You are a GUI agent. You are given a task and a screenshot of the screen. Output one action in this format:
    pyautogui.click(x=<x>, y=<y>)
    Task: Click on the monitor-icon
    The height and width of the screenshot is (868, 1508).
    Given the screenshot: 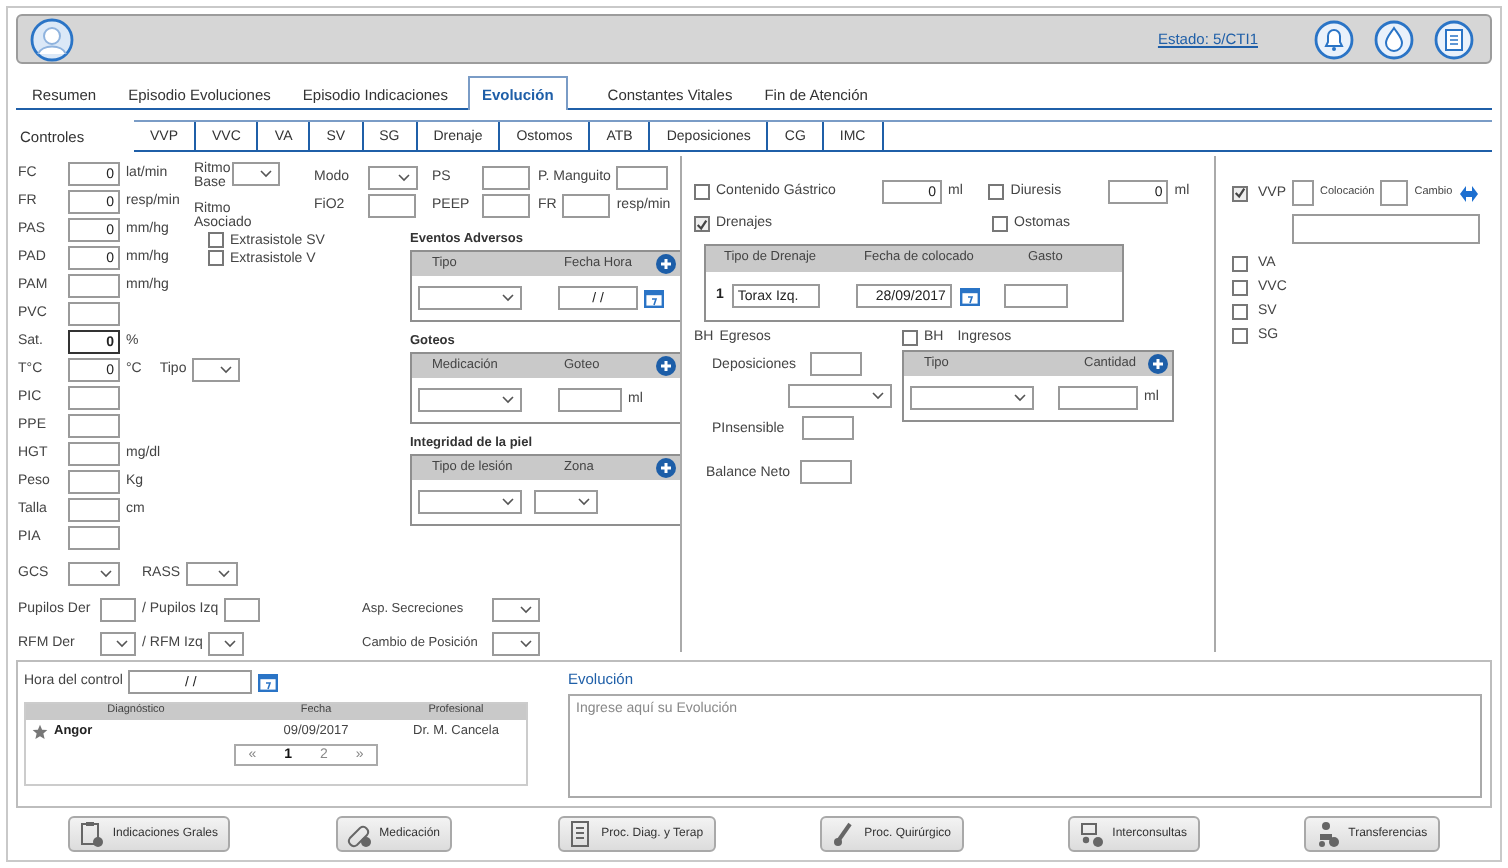 What is the action you would take?
    pyautogui.click(x=1091, y=834)
    